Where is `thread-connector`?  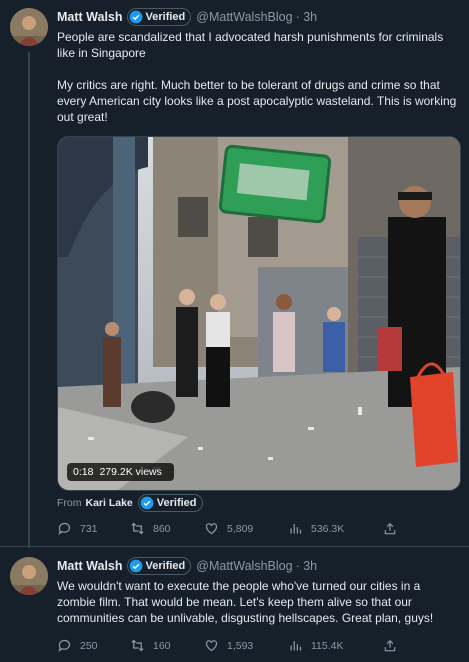
thread-connector is located at coordinates (29, 300).